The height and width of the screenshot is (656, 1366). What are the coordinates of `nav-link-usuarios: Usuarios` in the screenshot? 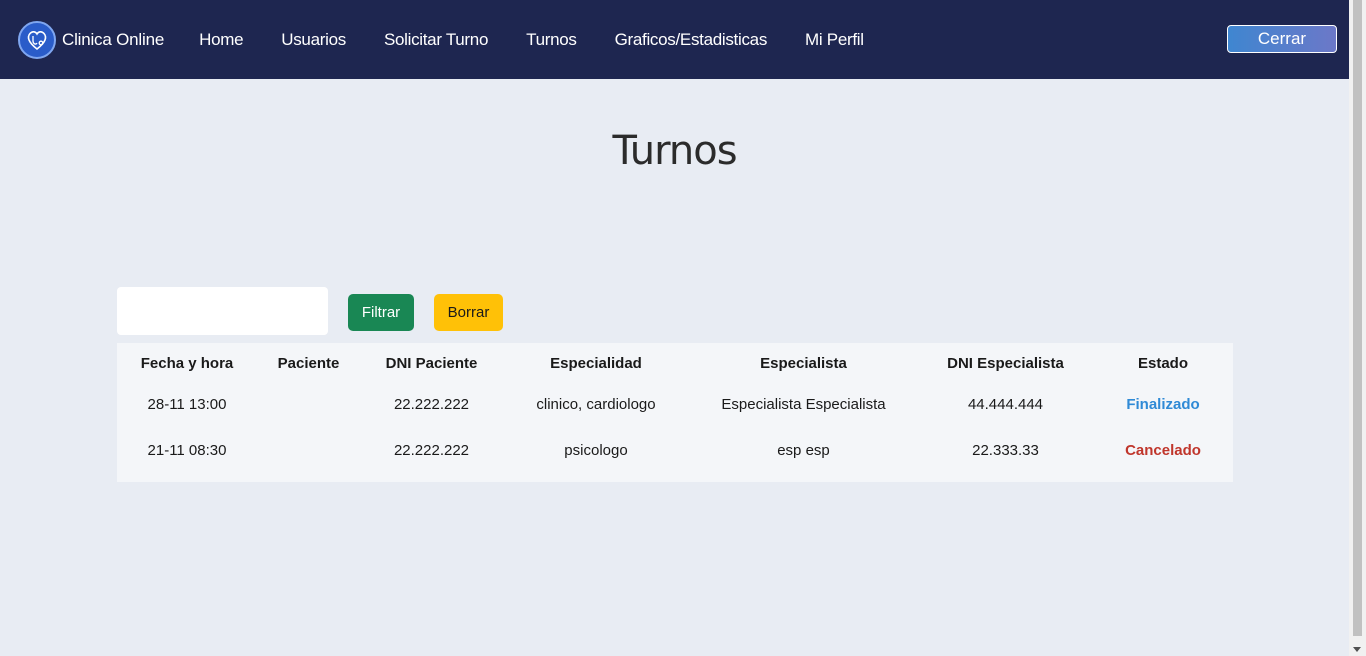 It's located at (313, 40).